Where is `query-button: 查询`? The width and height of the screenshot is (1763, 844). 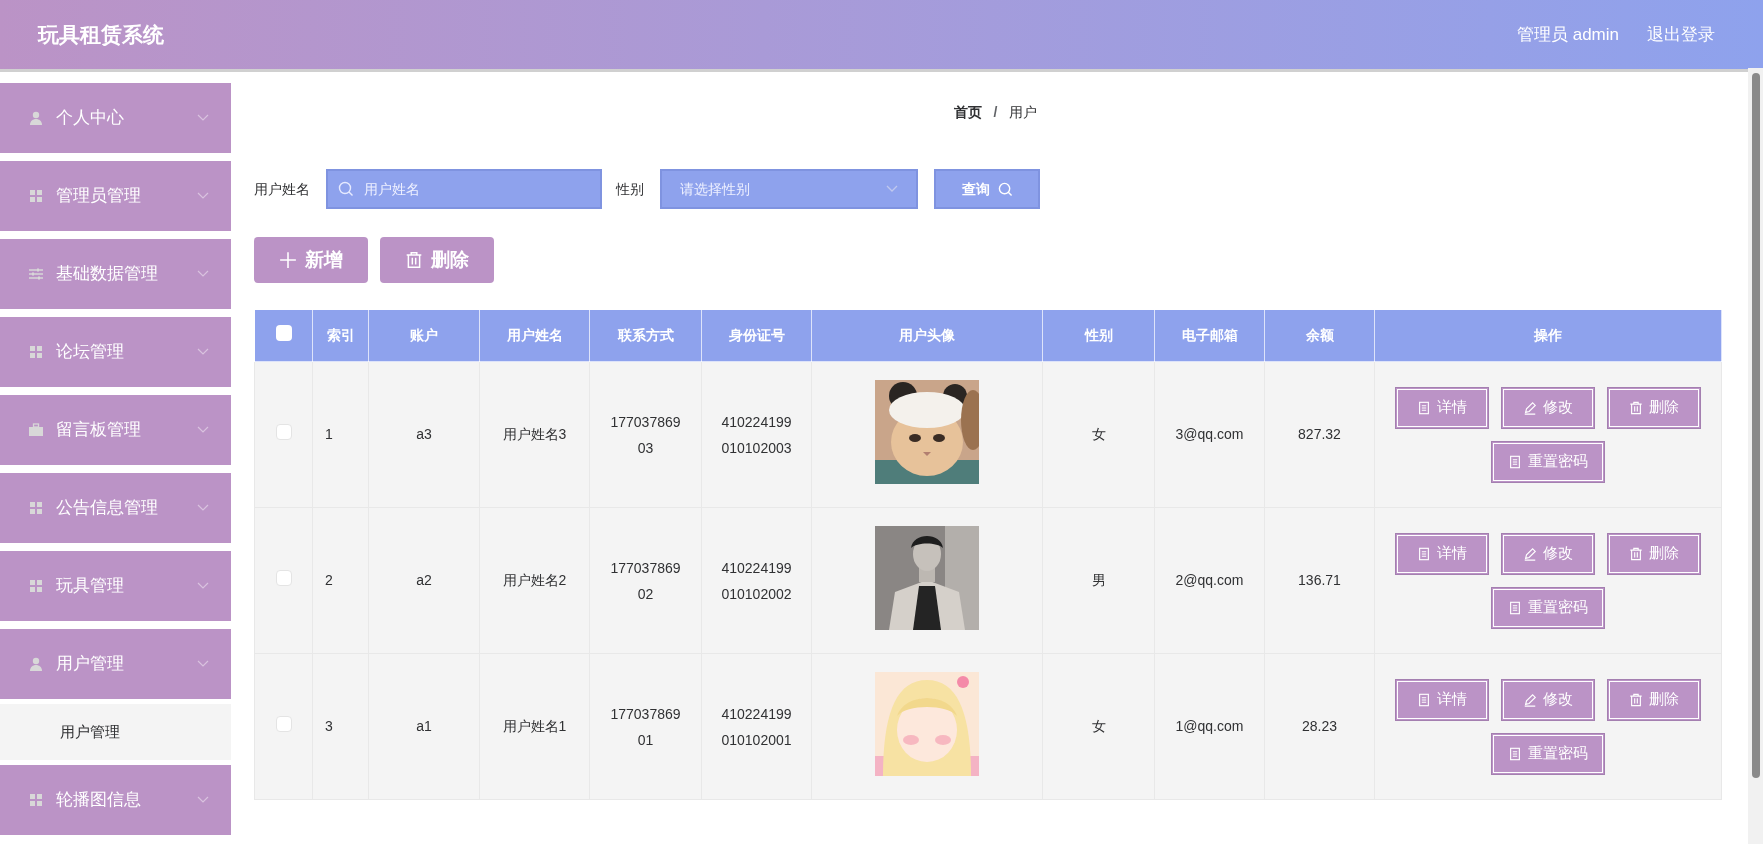
query-button: 查询 is located at coordinates (987, 189).